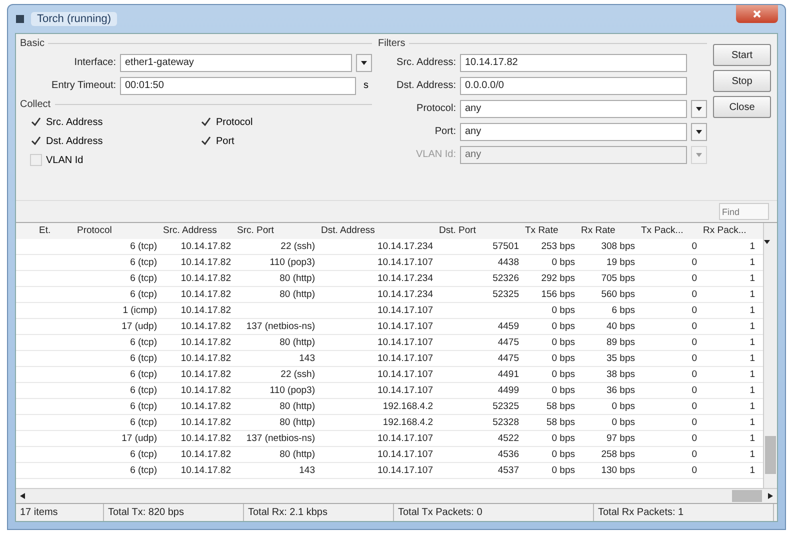 Image resolution: width=793 pixels, height=540 pixels. I want to click on checkbox-label: Dst. Address, so click(74, 141).